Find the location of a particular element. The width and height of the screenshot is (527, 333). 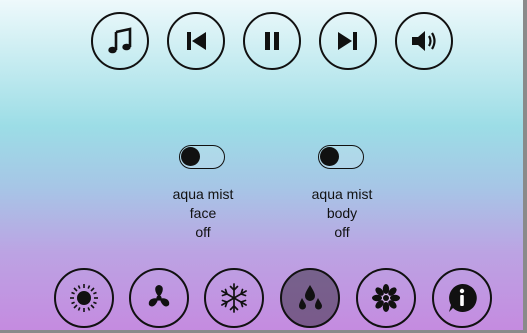

mist-target: body is located at coordinates (342, 213).